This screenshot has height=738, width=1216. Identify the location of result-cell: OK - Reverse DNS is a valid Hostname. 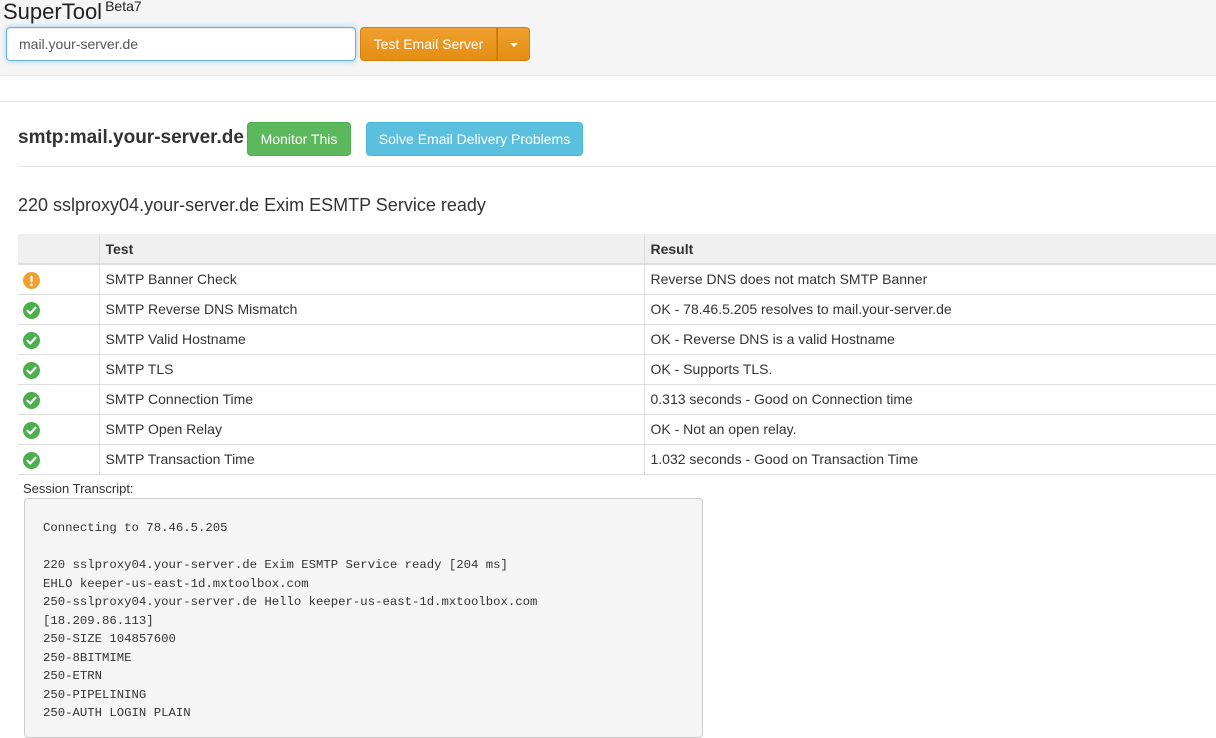
(929, 339).